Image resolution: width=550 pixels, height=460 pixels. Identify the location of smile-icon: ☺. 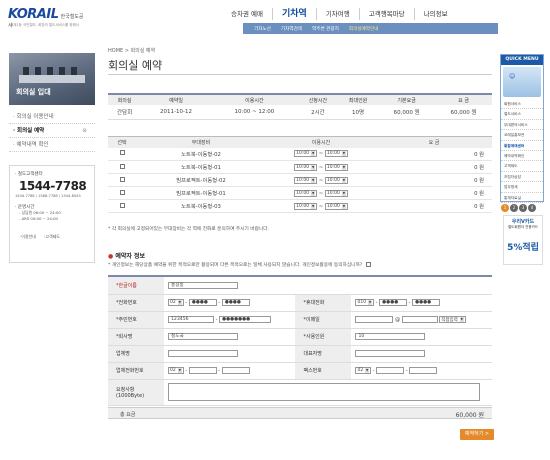
(512, 76).